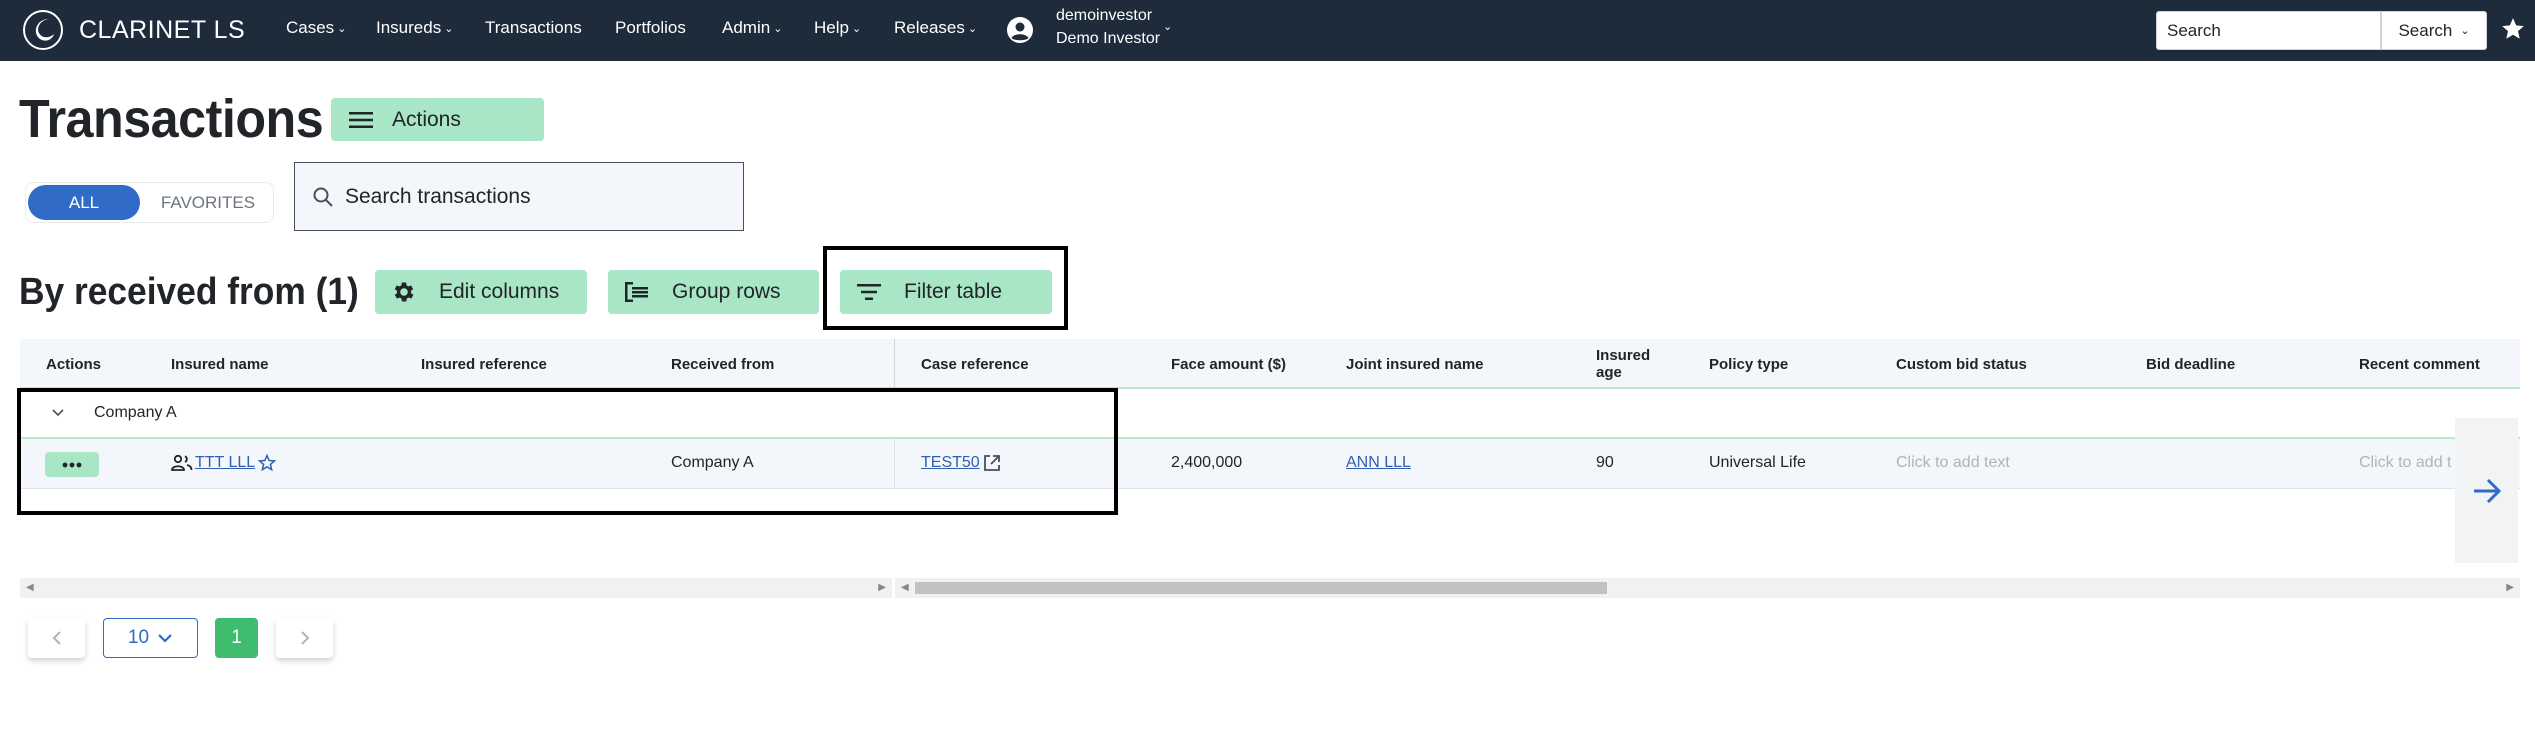  What do you see at coordinates (636, 292) in the screenshot?
I see `group-rows-icon` at bounding box center [636, 292].